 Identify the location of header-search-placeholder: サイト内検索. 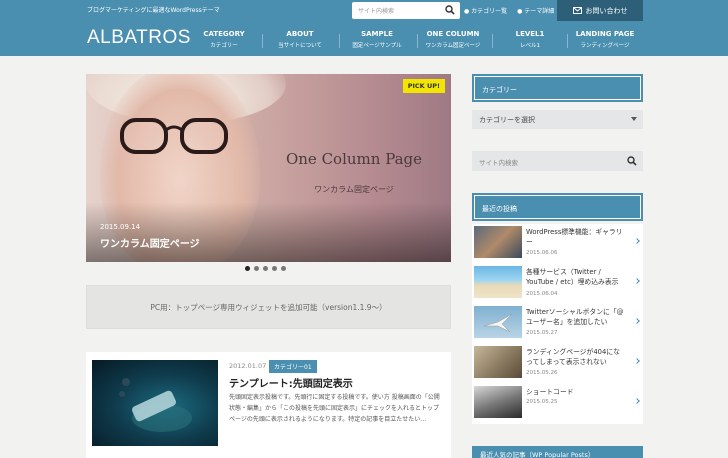
(376, 11).